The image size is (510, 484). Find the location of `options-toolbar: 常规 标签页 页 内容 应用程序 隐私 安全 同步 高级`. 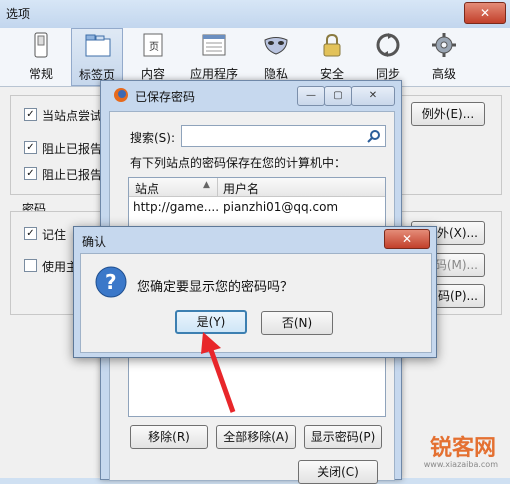

options-toolbar: 常规 标签页 页 内容 应用程序 隐私 安全 同步 高级 is located at coordinates (255, 57).